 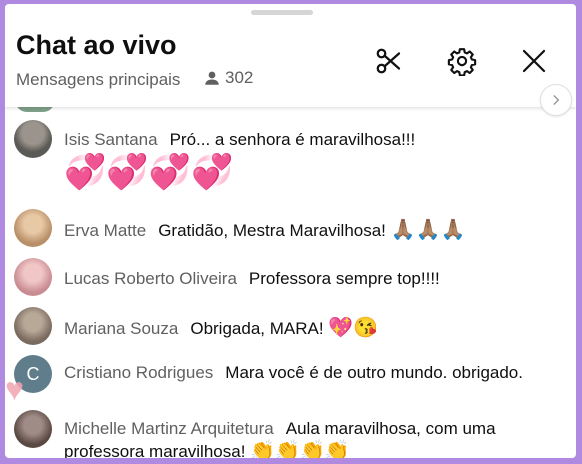 I want to click on viewer-count-value: 302, so click(x=239, y=77).